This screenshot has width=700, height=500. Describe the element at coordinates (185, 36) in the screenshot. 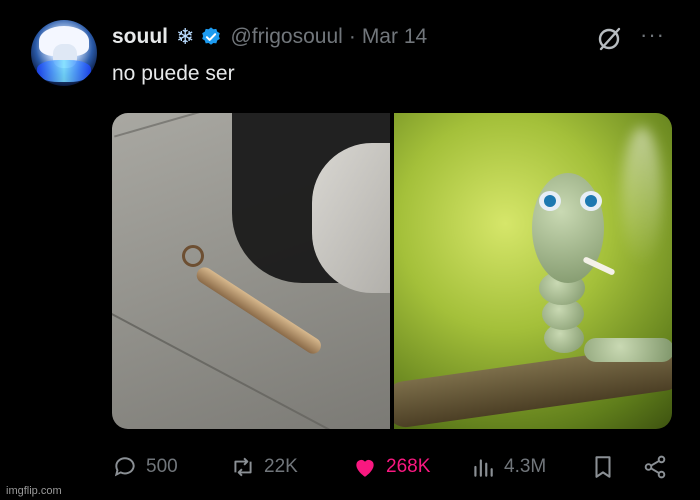

I see `snowflake-emoji: ❄` at that location.